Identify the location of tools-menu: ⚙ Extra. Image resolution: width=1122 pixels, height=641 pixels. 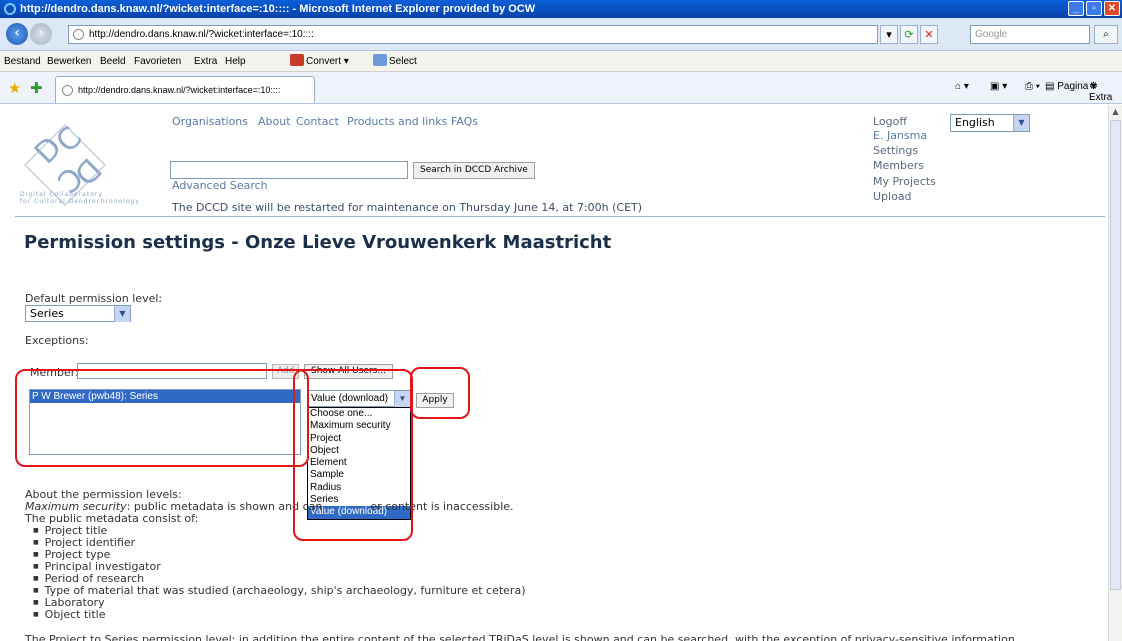
(1105, 92).